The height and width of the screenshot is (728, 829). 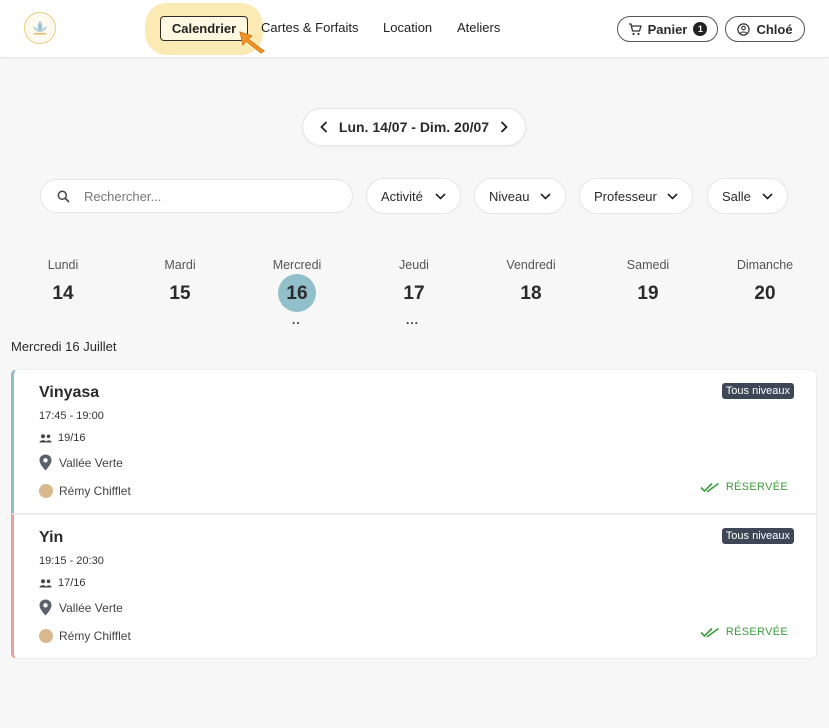 I want to click on day-column-vendredi: Vendredi 18, so click(x=531, y=283).